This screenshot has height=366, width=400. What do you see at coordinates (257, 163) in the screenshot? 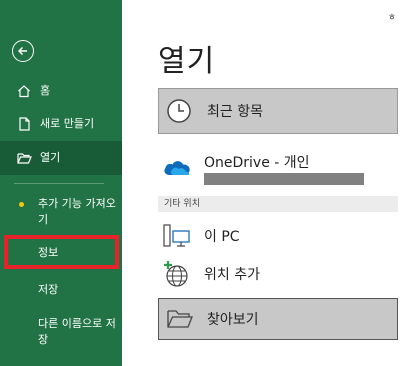
I see `onedrive-label: OneDrive - 개인` at bounding box center [257, 163].